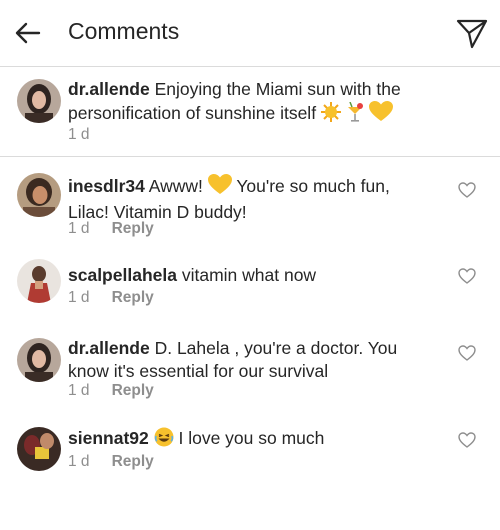 This screenshot has width=500, height=530. I want to click on laughing-face-emoji-icon, so click(164, 440).